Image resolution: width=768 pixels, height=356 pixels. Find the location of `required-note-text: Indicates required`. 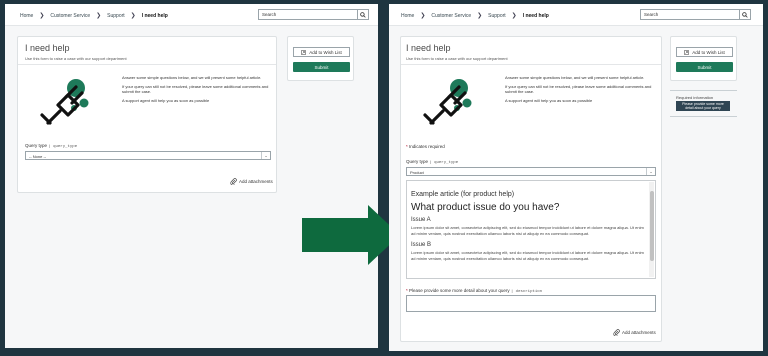

required-note-text: Indicates required is located at coordinates (427, 146).